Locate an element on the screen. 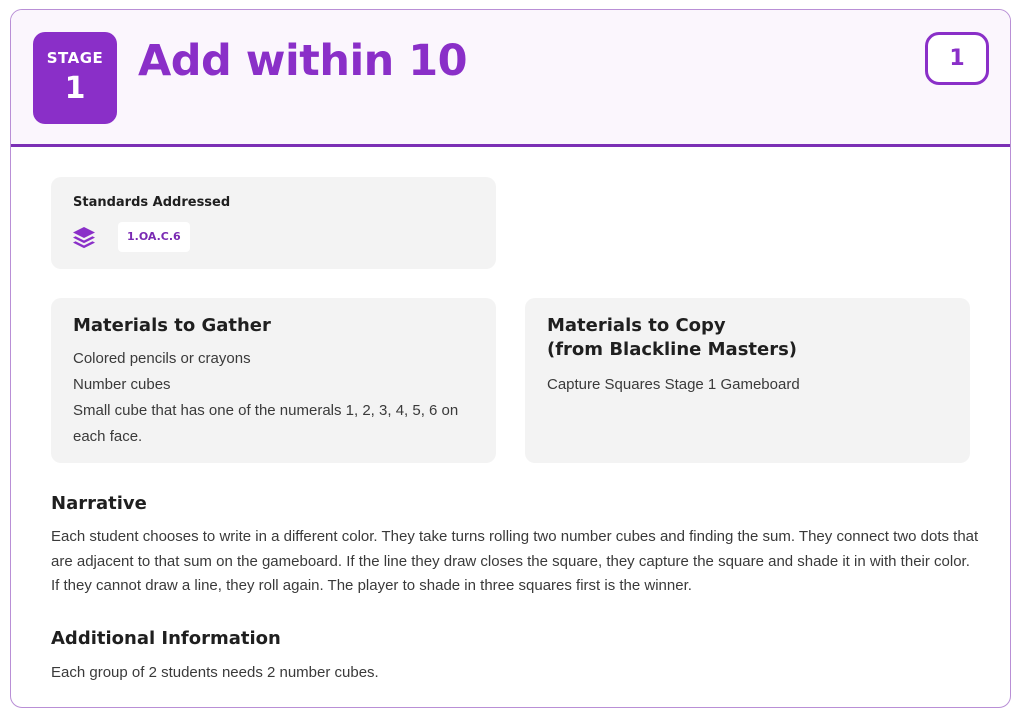 The height and width of the screenshot is (720, 1024). stage-badge: STAGE 1 is located at coordinates (75, 78).